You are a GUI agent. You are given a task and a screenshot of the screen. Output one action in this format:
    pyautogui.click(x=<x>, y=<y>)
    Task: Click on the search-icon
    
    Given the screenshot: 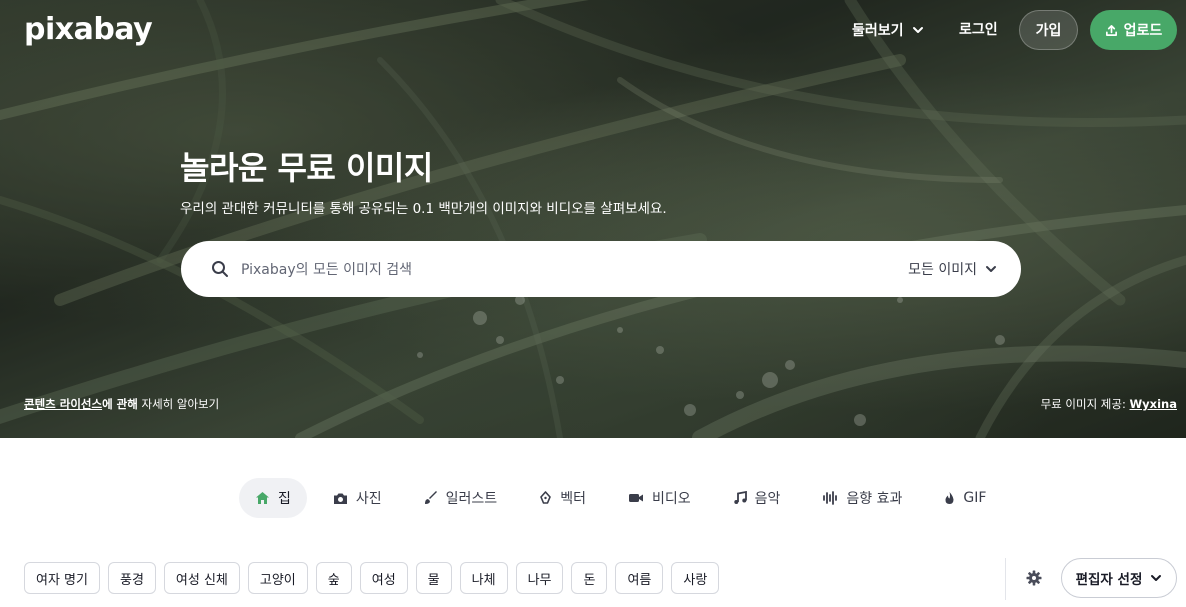 What is the action you would take?
    pyautogui.click(x=220, y=269)
    